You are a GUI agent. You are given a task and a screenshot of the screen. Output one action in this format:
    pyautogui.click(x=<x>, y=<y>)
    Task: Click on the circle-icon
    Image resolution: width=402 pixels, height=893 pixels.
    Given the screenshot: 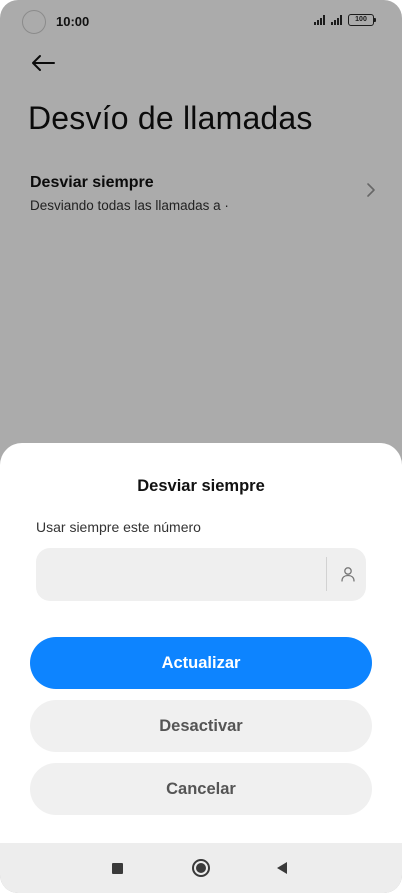 What is the action you would take?
    pyautogui.click(x=201, y=868)
    